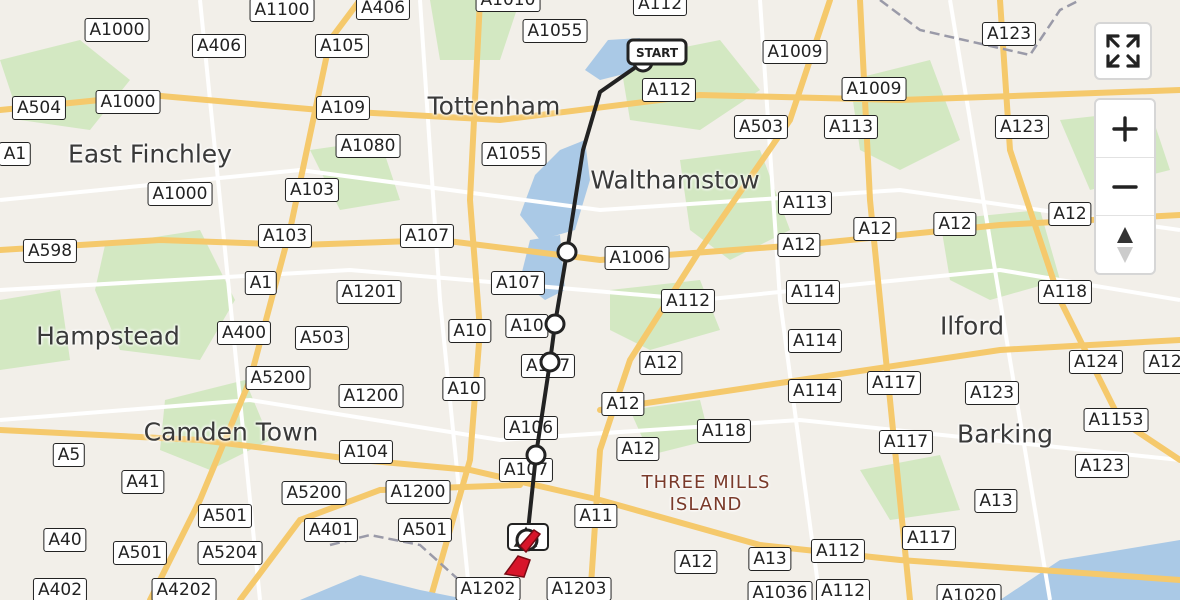  Describe the element at coordinates (517, 566) in the screenshot. I see `crash-icon` at that location.